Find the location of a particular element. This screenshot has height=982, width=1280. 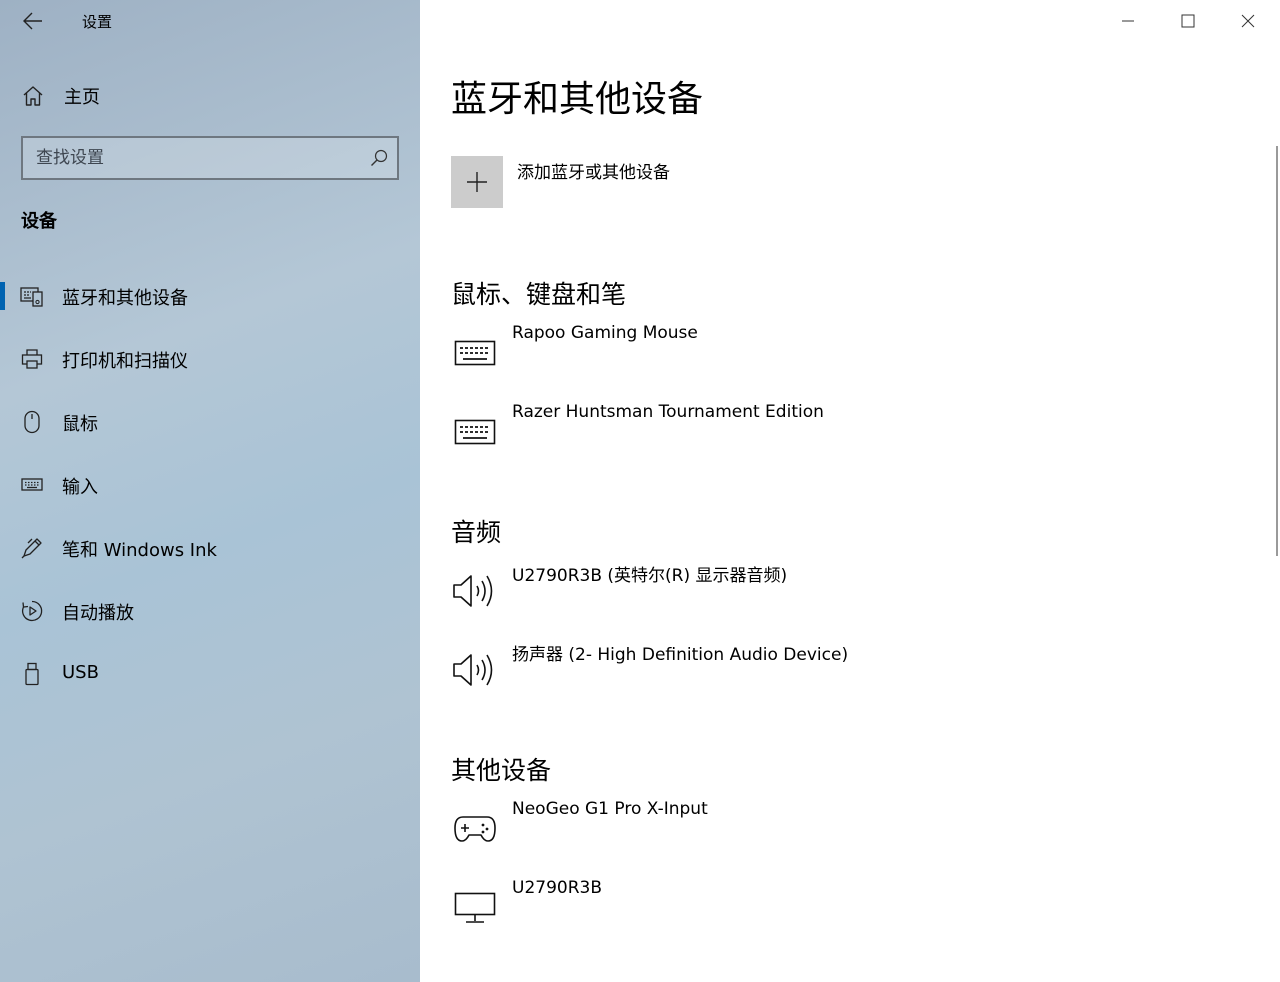

device-name: 扬声器 (2- High Definition Audio Device) is located at coordinates (680, 655).